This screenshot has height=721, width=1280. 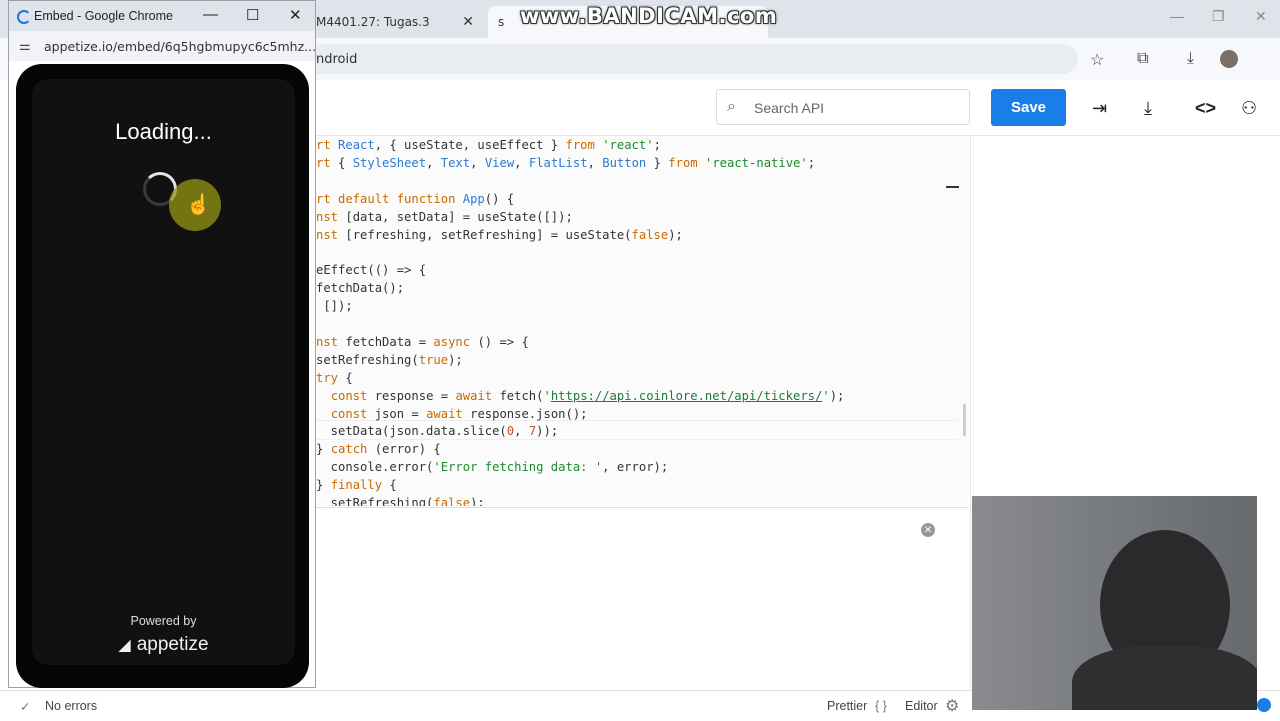 What do you see at coordinates (452, 414) in the screenshot?
I see `code-line: const json = await response.json();` at bounding box center [452, 414].